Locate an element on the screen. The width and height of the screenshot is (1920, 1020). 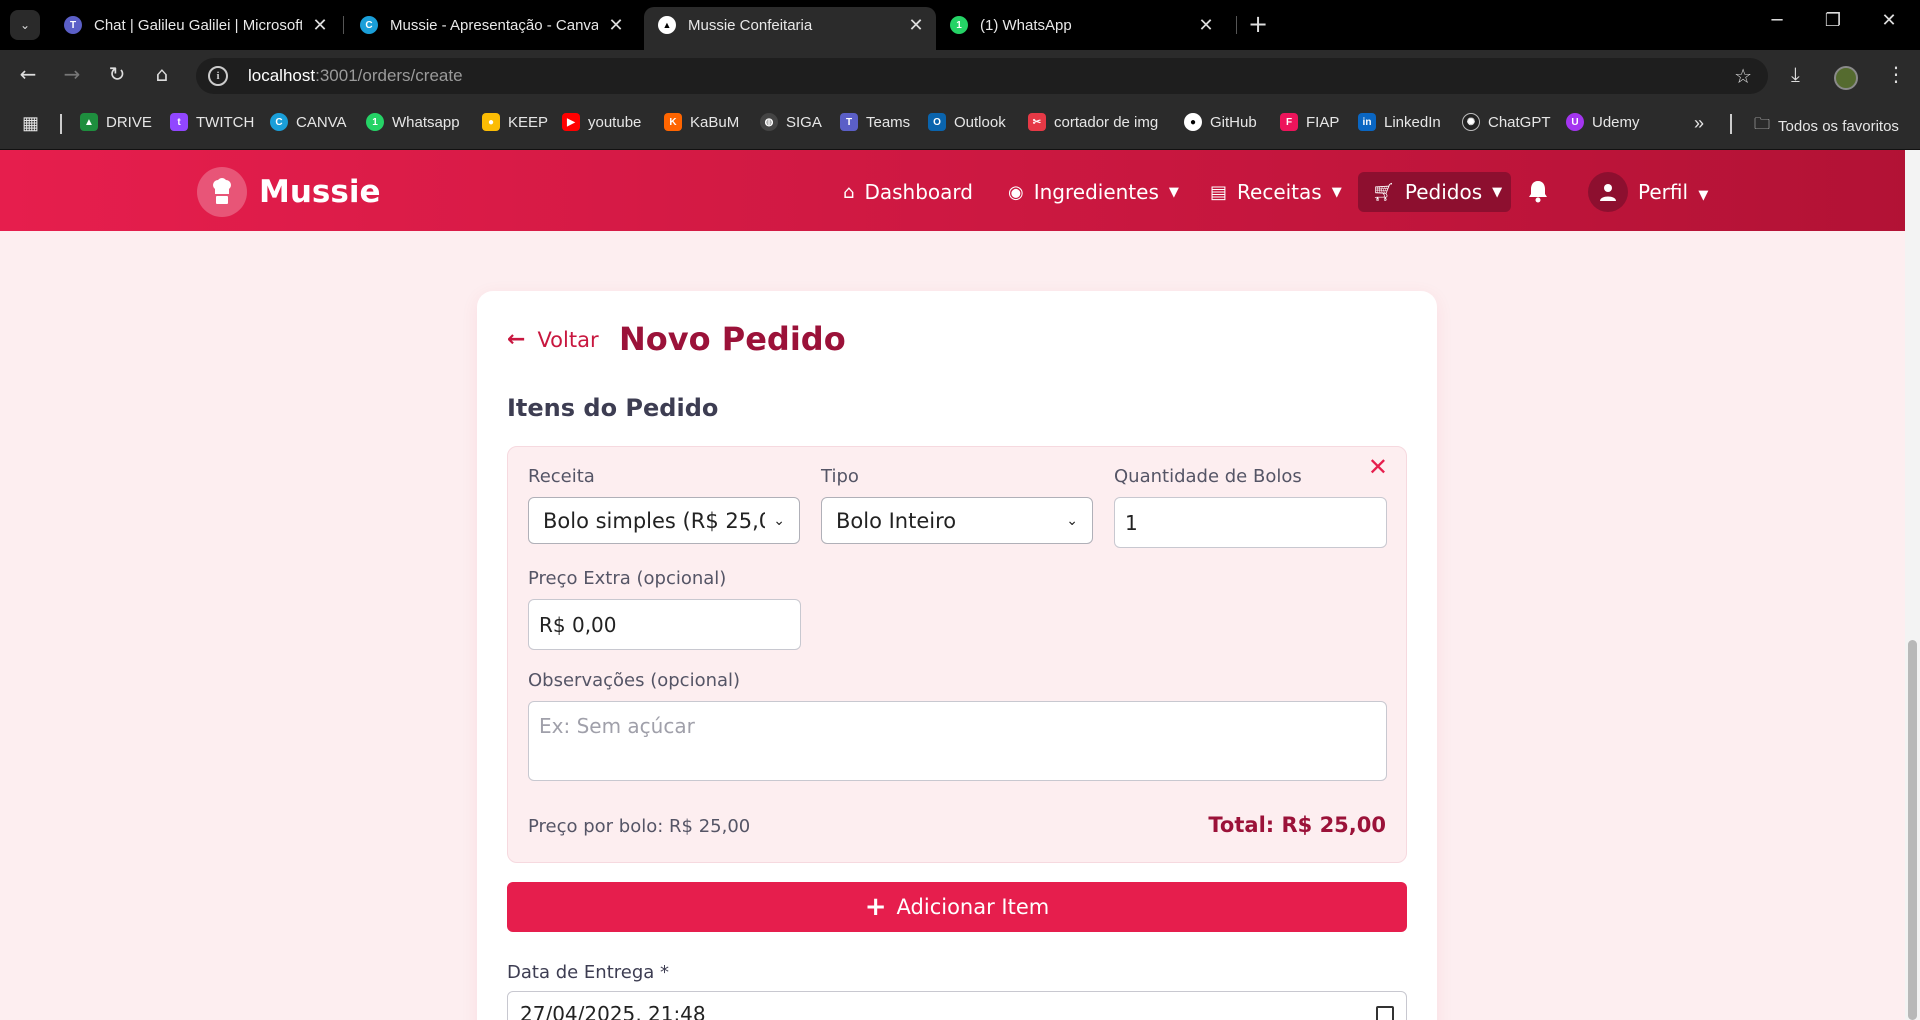
bookmark-linkedin: in LinkedIn is located at coordinates (1399, 122).